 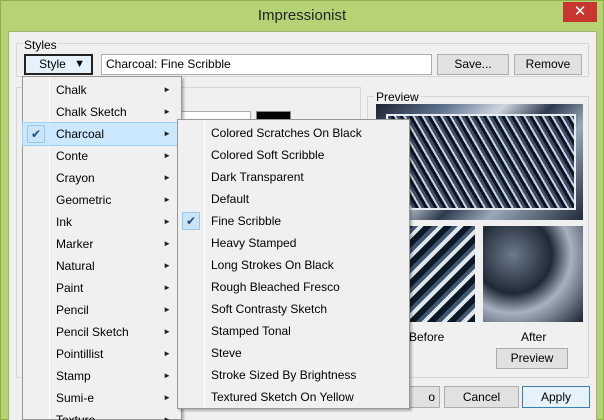 What do you see at coordinates (102, 90) in the screenshot?
I see `style-menu-item-chalk: Chalk ►` at bounding box center [102, 90].